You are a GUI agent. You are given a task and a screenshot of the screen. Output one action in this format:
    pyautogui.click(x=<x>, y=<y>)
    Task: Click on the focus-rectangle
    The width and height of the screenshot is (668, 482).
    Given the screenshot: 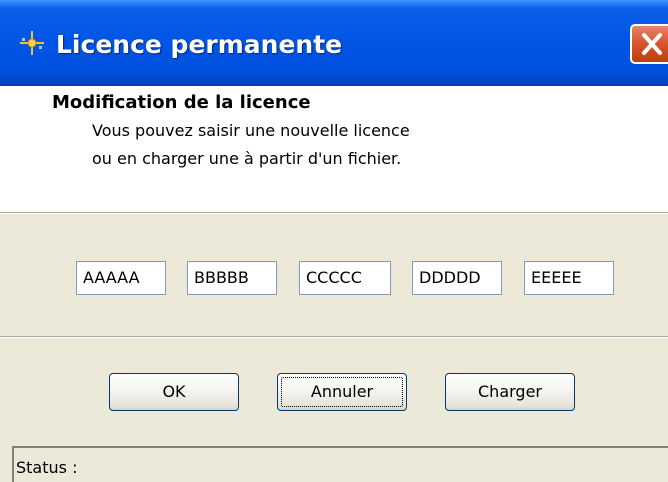 What is the action you would take?
    pyautogui.click(x=342, y=392)
    